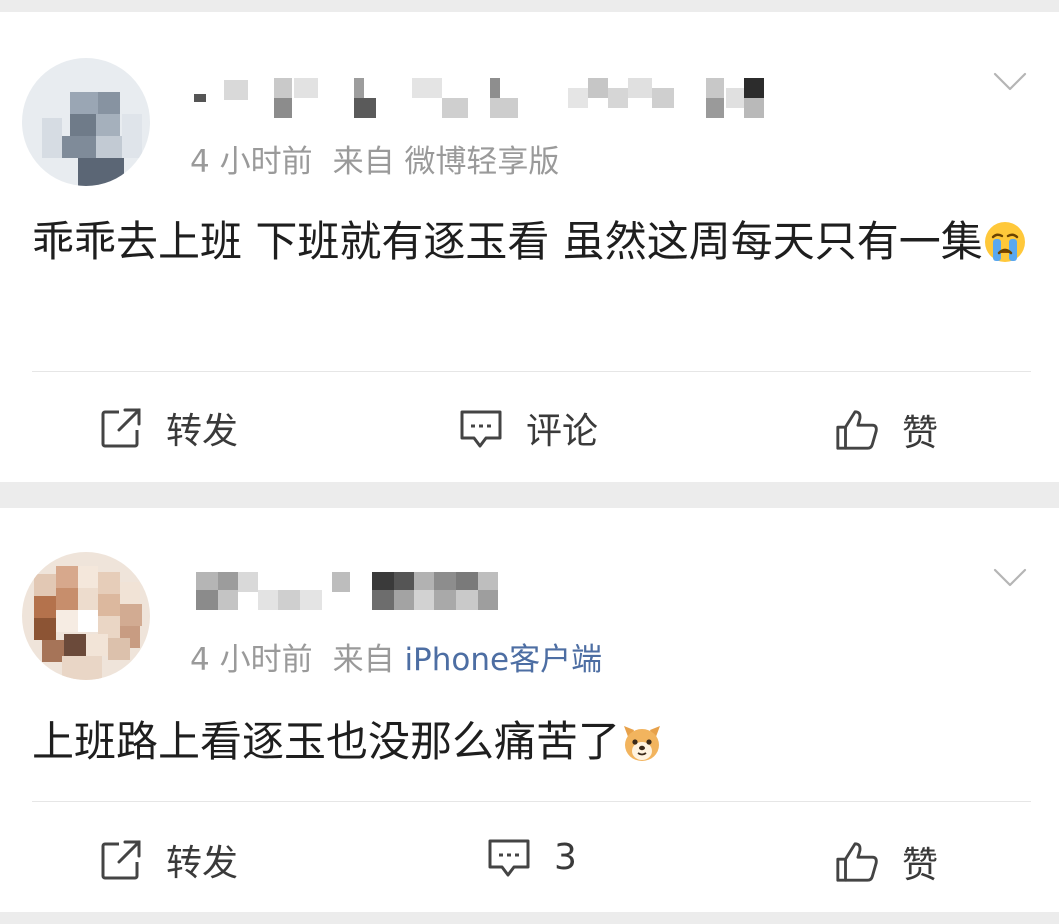 The width and height of the screenshot is (1059, 924). What do you see at coordinates (1004, 242) in the screenshot?
I see `crying-face-emoji` at bounding box center [1004, 242].